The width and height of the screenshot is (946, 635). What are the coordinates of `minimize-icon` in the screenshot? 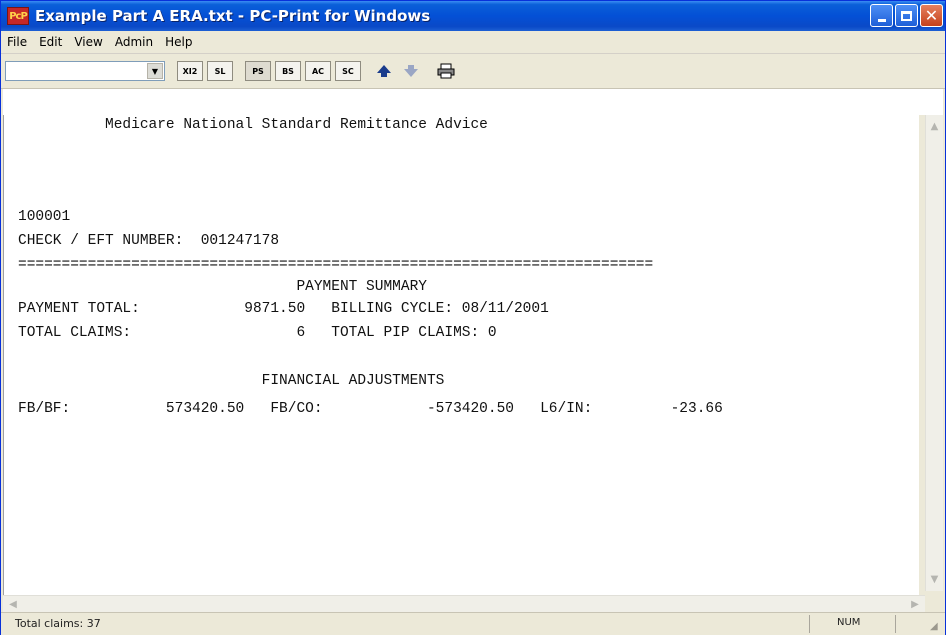 It's located at (881, 20).